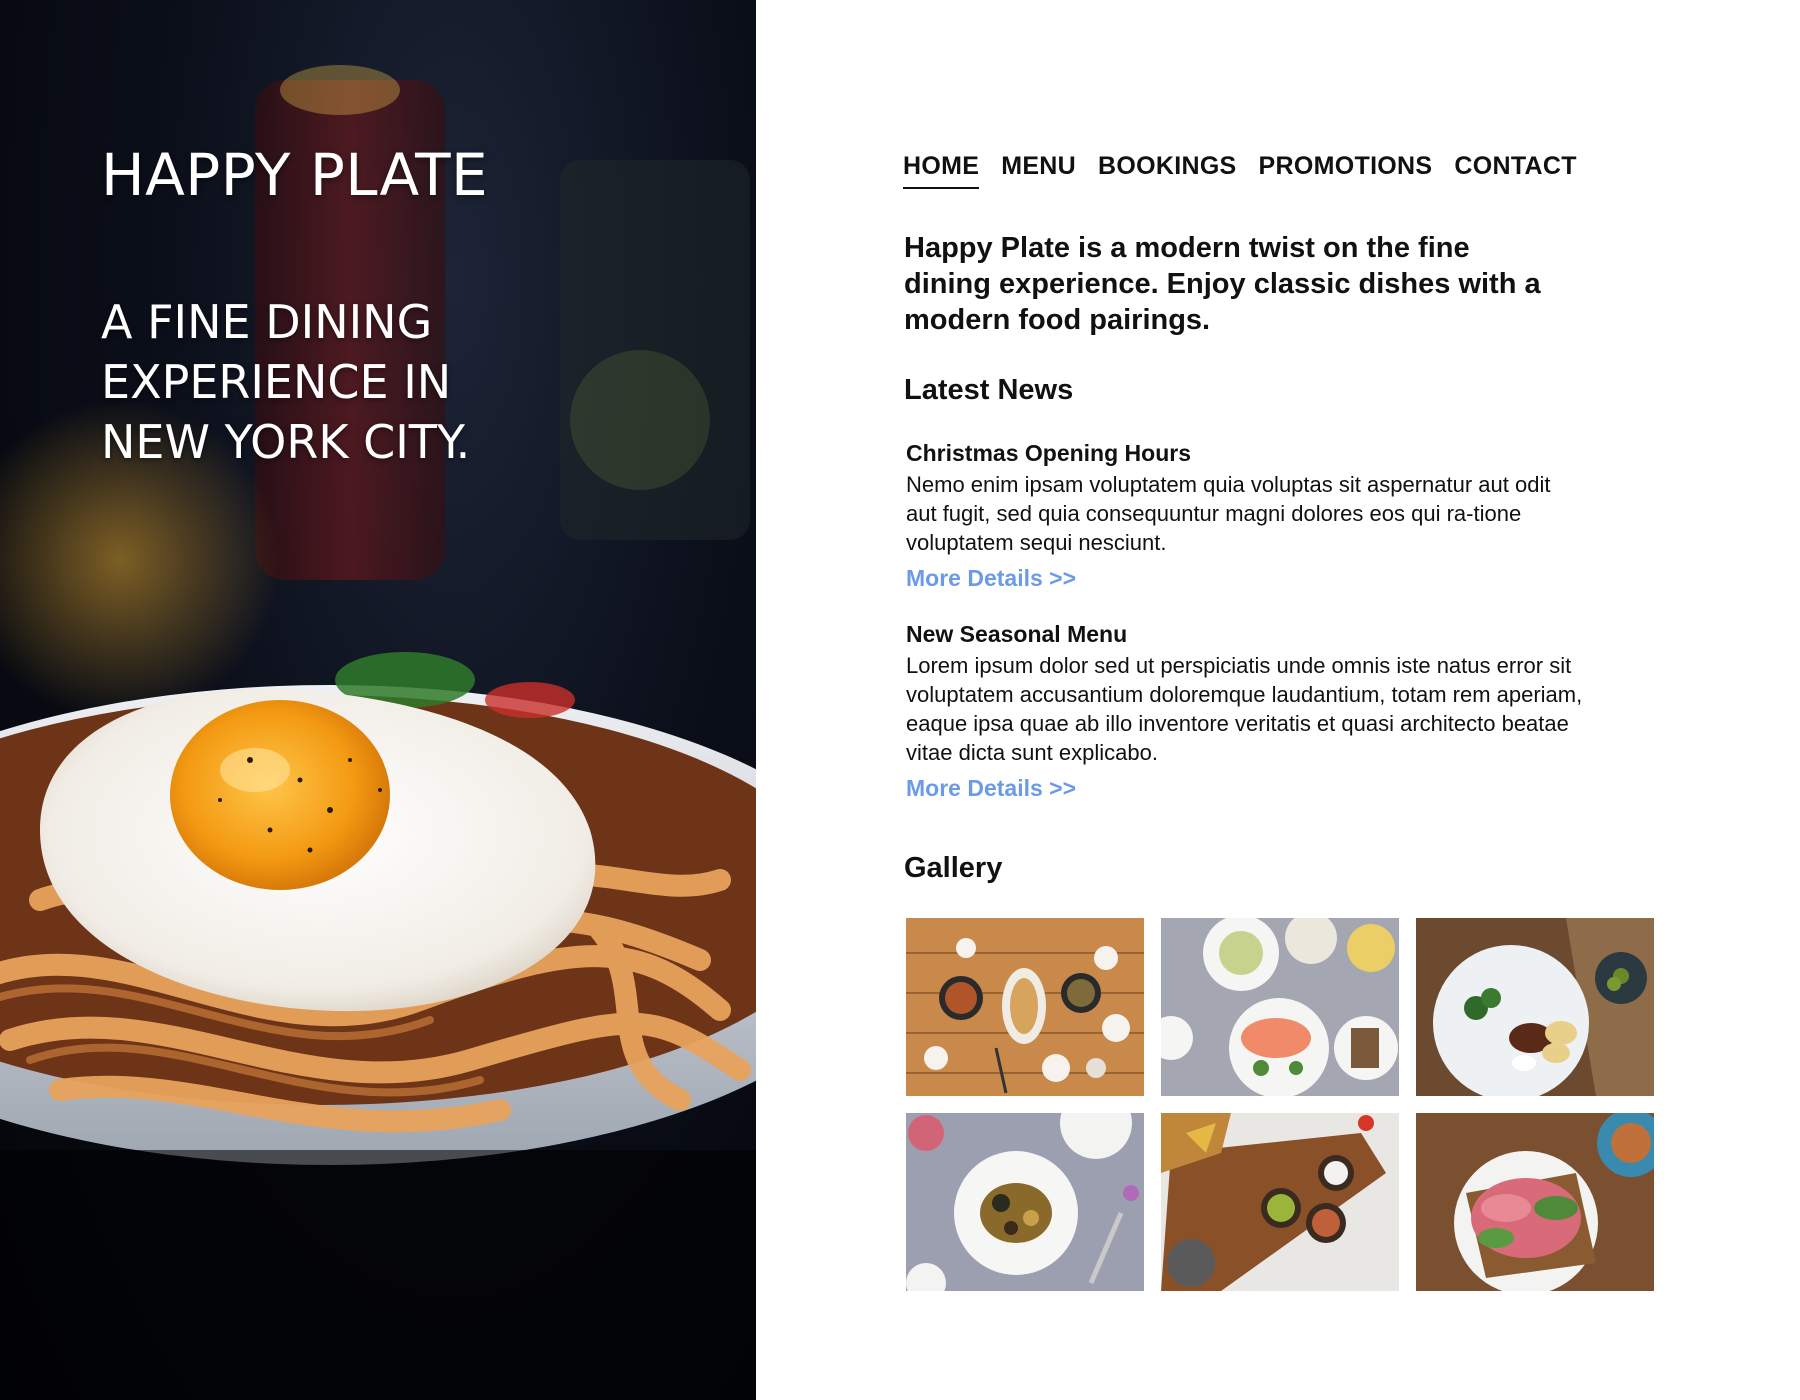  I want to click on nav-bookings: BOOKINGS, so click(1167, 169).